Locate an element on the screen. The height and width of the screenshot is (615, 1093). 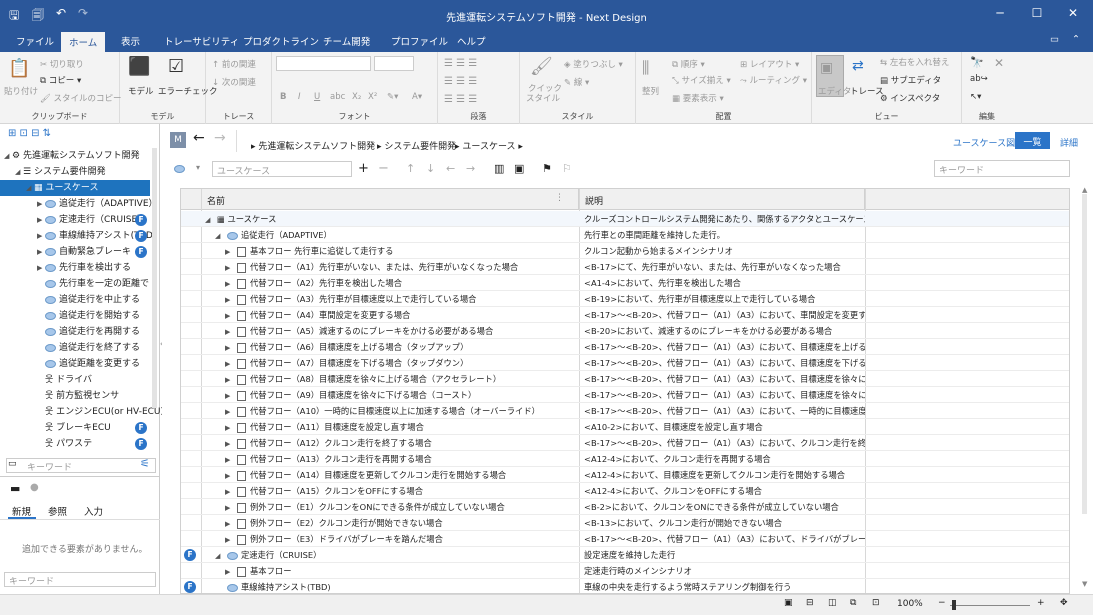
tree-node: 웃 ドライバ is located at coordinates (75, 380).